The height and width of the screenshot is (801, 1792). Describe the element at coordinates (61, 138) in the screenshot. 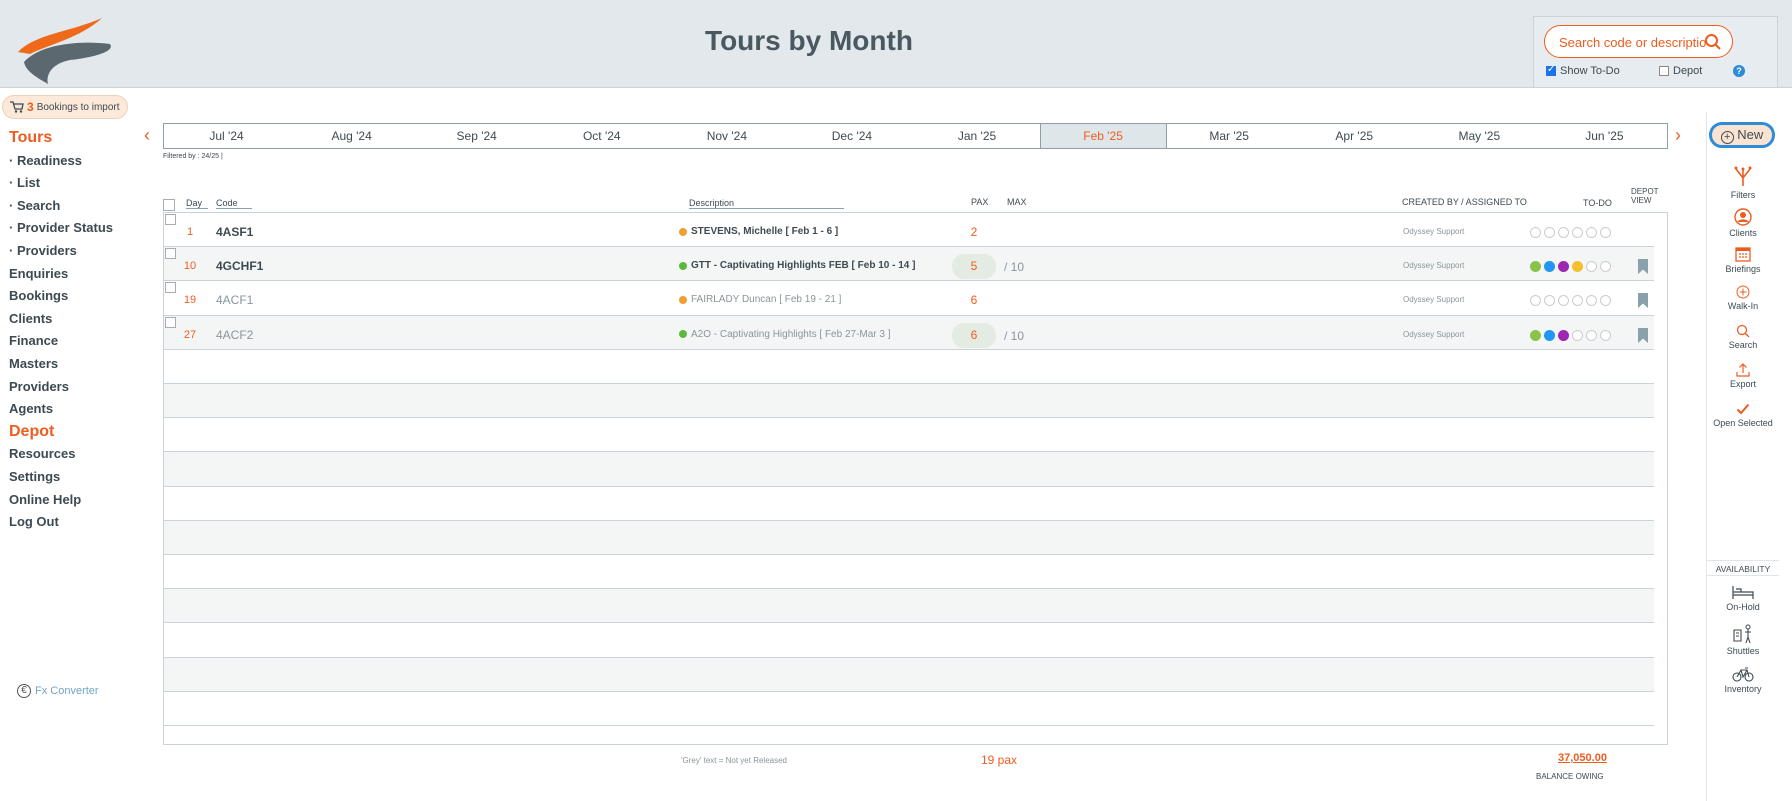

I see `sidebar-item-tours: Tours` at that location.